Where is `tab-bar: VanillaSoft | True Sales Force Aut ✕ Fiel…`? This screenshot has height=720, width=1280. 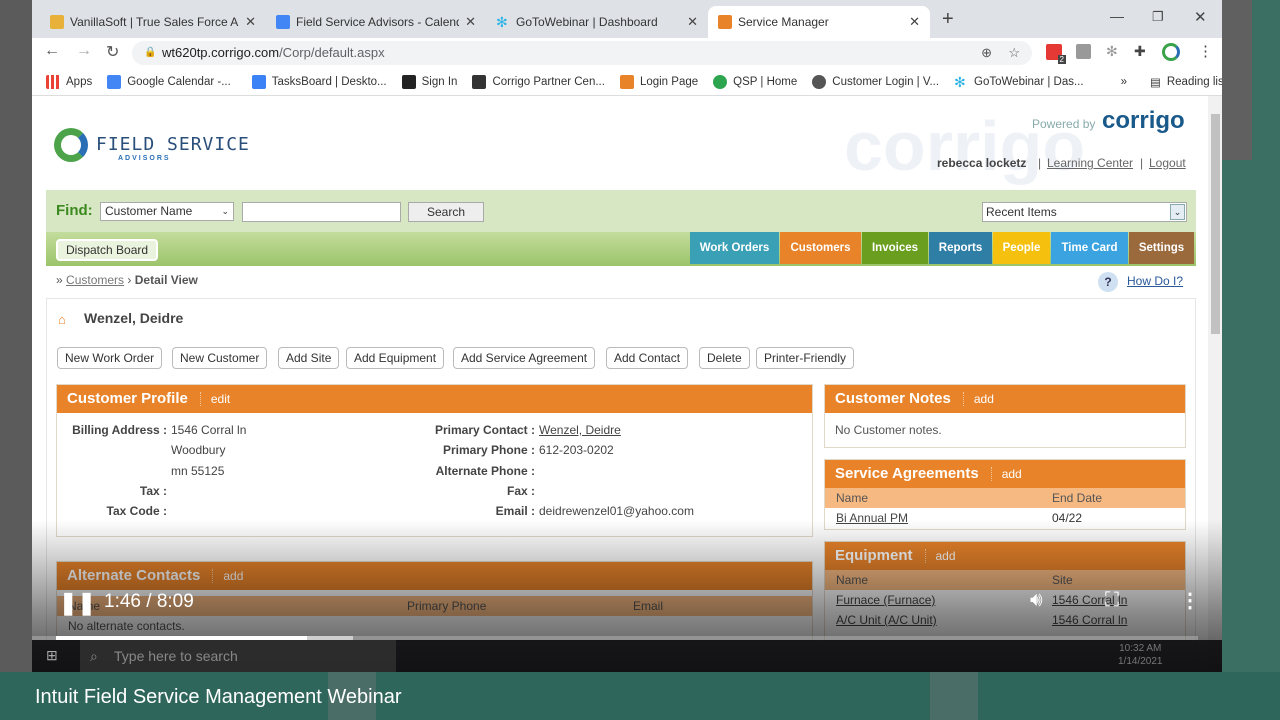
tab-bar: VanillaSoft | True Sales Force Aut ✕ Fiel… is located at coordinates (627, 19).